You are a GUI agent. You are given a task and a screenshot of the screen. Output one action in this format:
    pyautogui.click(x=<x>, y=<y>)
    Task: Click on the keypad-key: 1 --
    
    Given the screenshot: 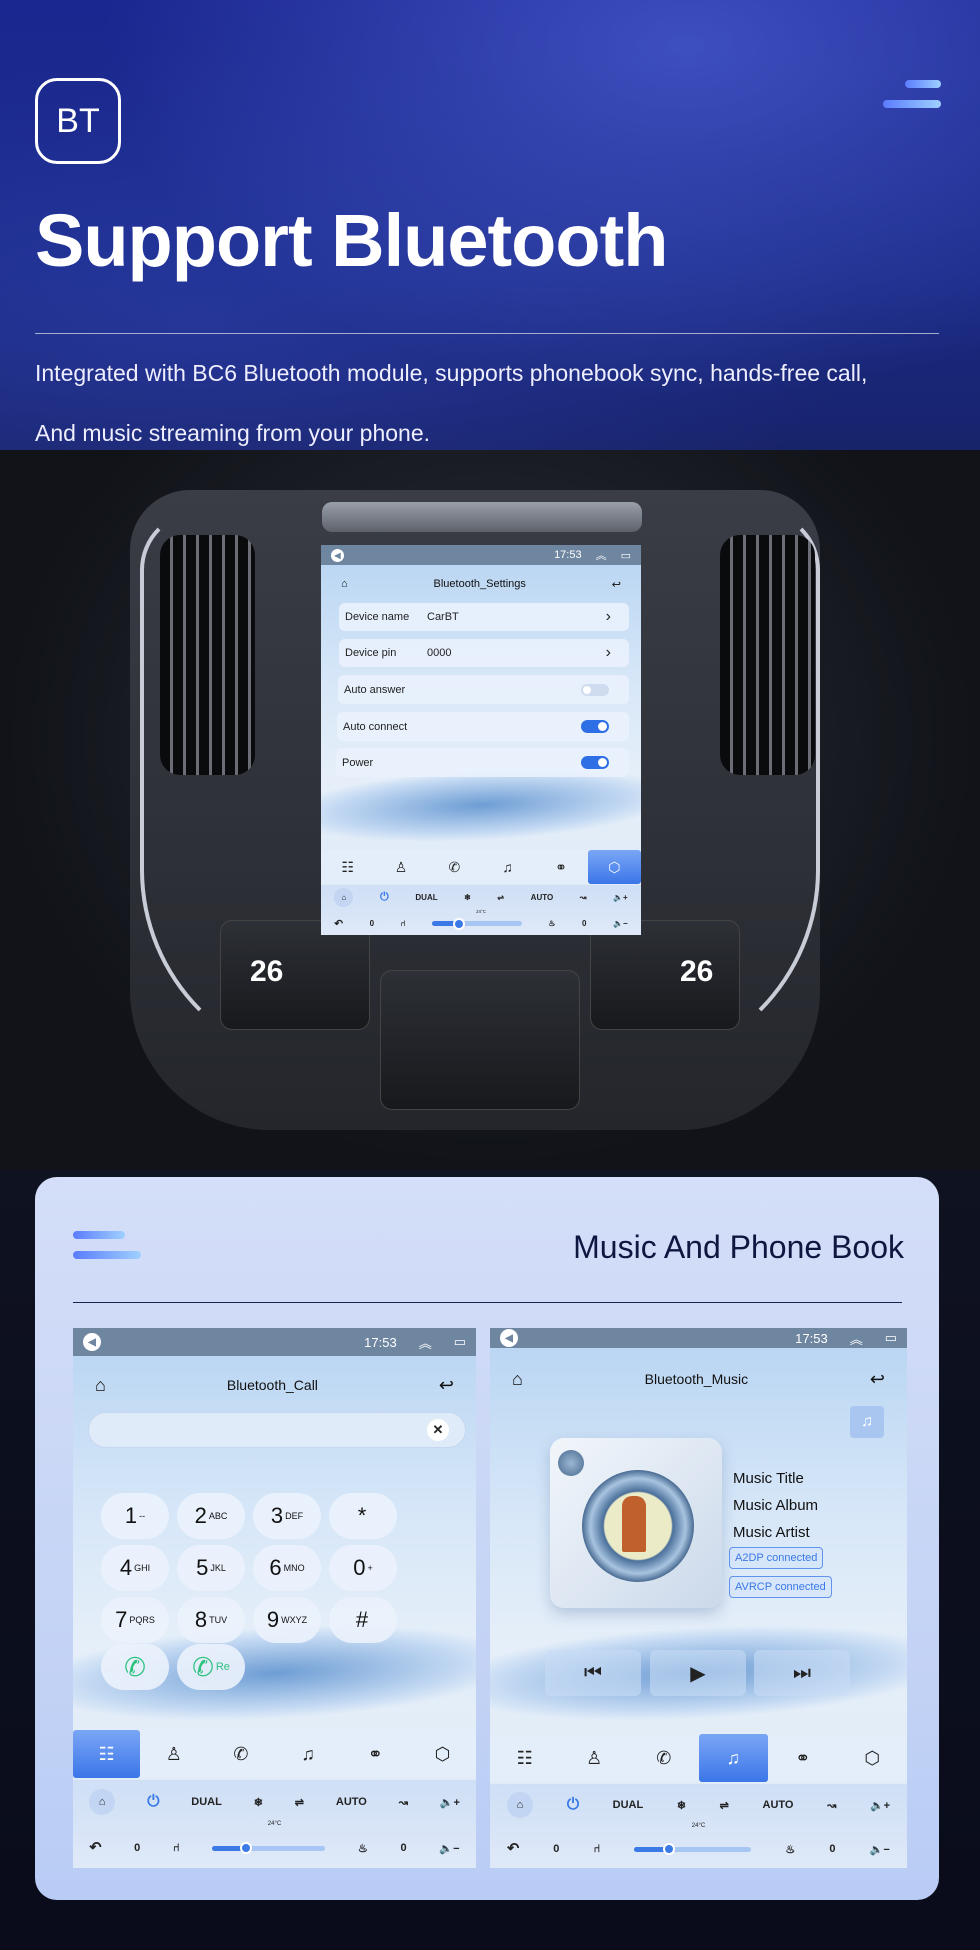 What is the action you would take?
    pyautogui.click(x=135, y=1516)
    